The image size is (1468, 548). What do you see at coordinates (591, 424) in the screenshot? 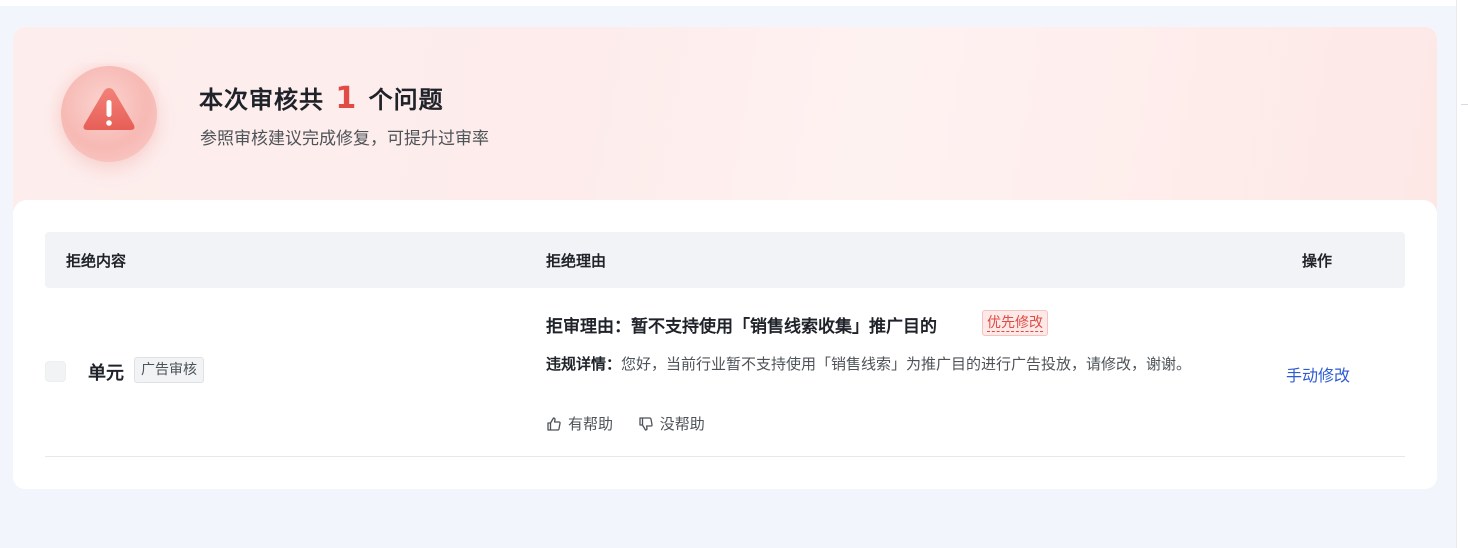
I see `helpful-label: 有帮助` at bounding box center [591, 424].